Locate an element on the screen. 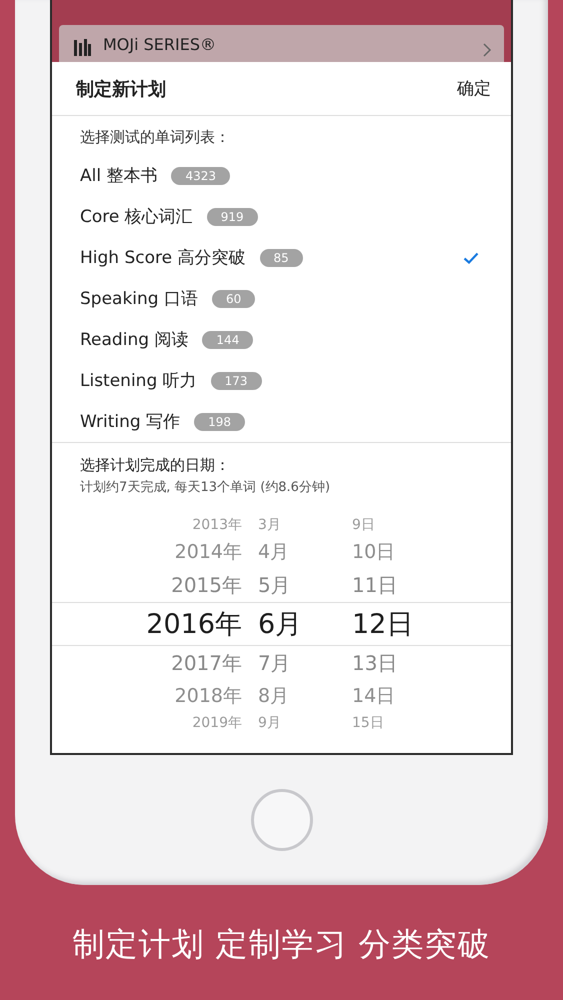 The image size is (563, 1000). count-badge: 144 is located at coordinates (228, 339).